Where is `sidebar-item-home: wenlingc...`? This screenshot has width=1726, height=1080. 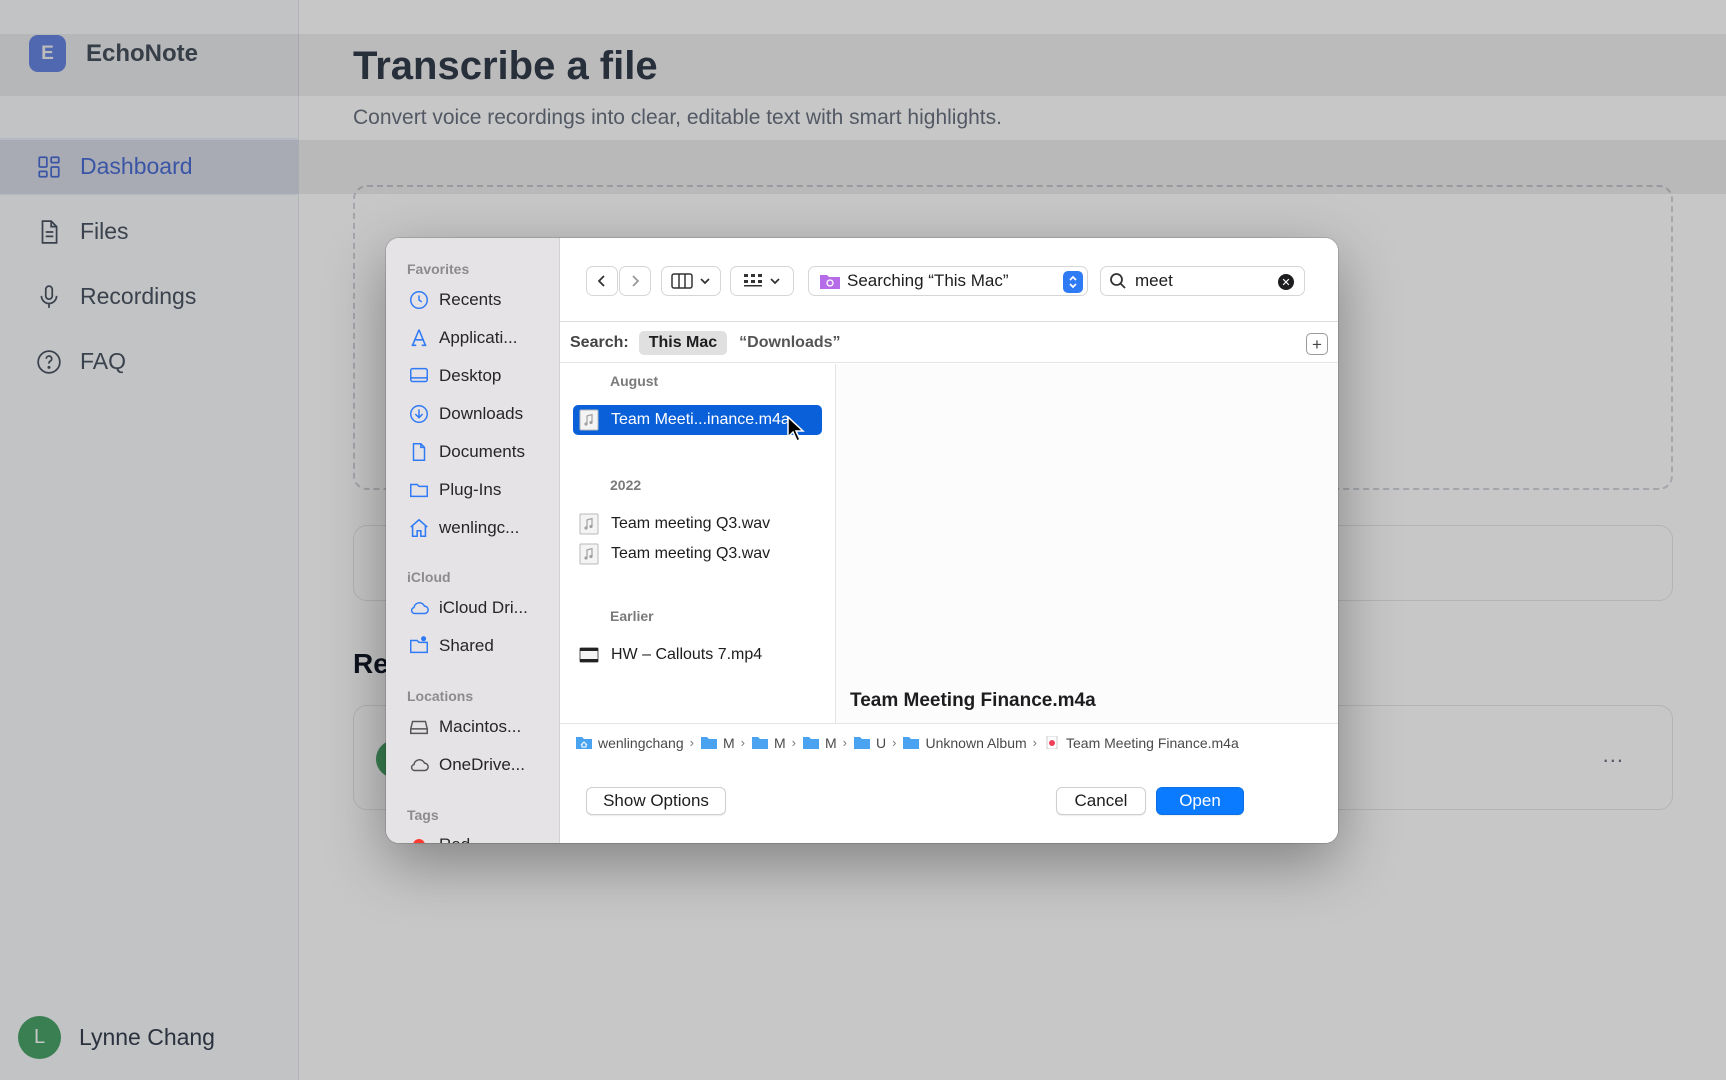
sidebar-item-home: wenlingc... is located at coordinates (463, 528).